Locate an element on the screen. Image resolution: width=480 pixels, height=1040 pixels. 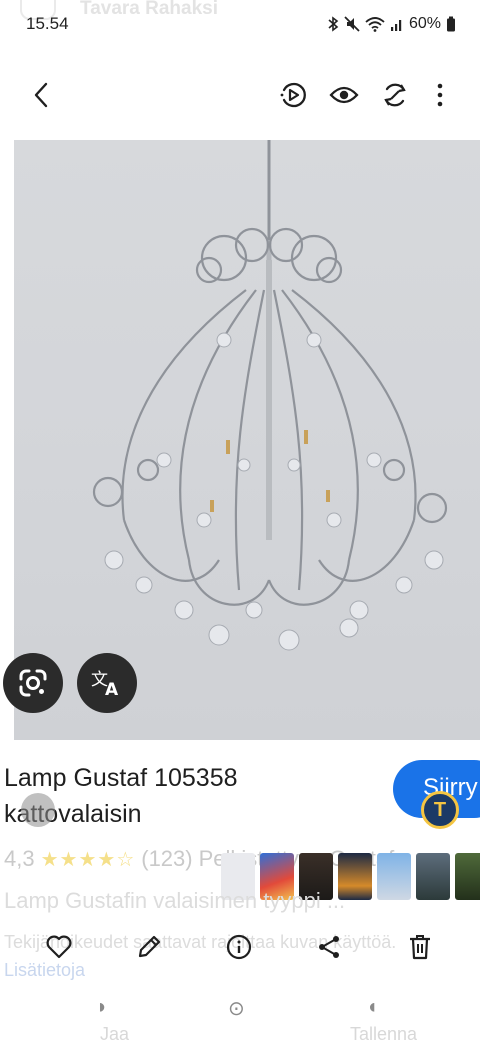
share-icon is located at coordinates (329, 947).